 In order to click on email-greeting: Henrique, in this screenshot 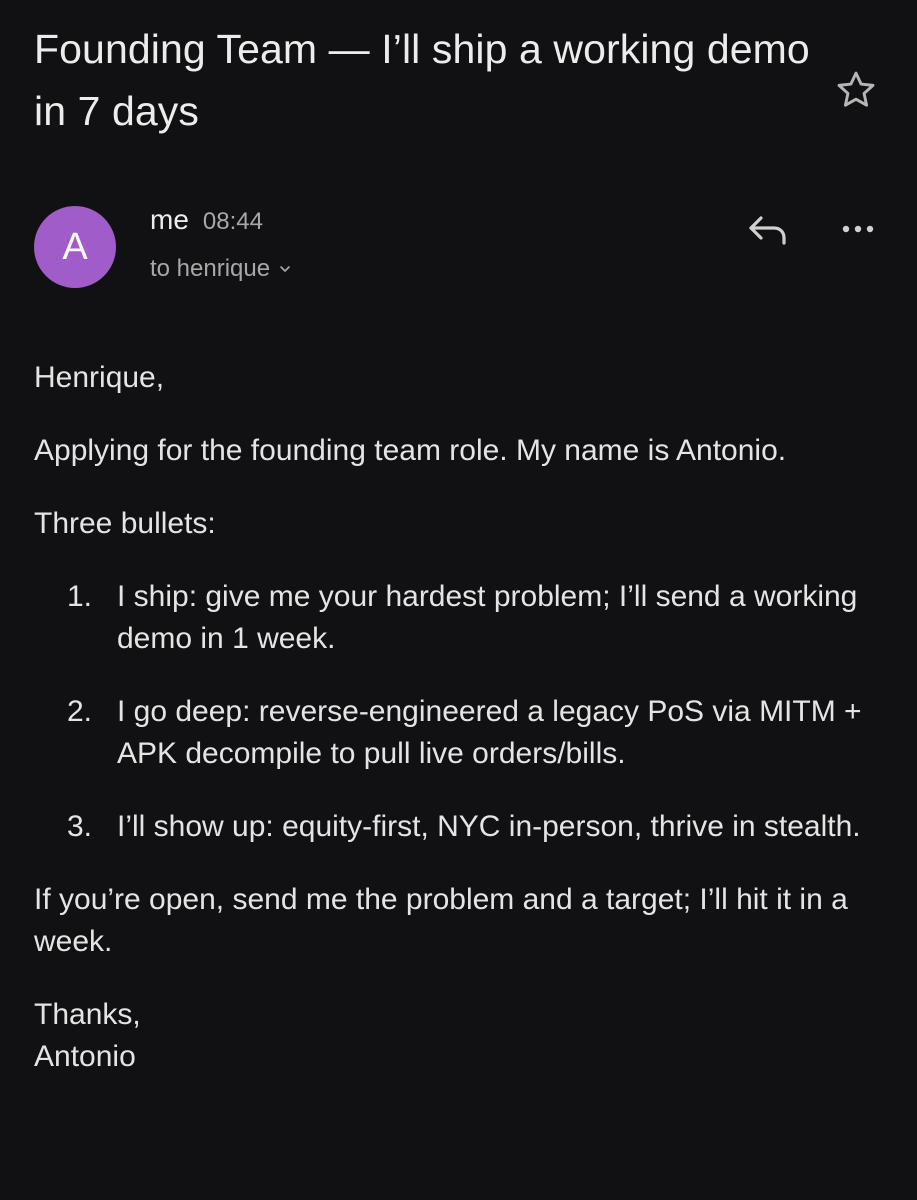, I will do `click(99, 377)`.